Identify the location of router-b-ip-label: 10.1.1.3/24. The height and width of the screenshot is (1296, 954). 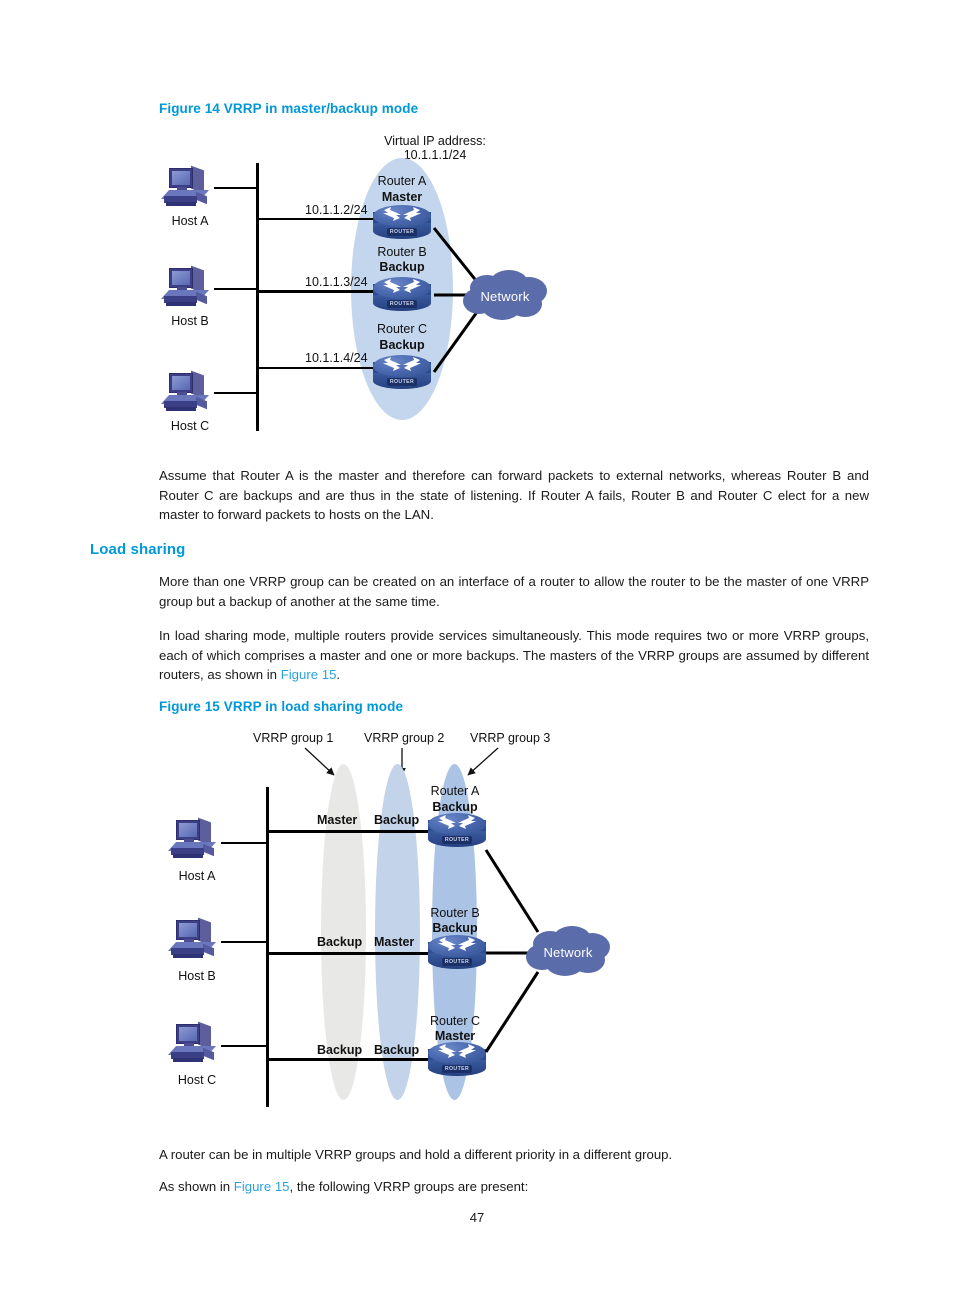
(336, 282).